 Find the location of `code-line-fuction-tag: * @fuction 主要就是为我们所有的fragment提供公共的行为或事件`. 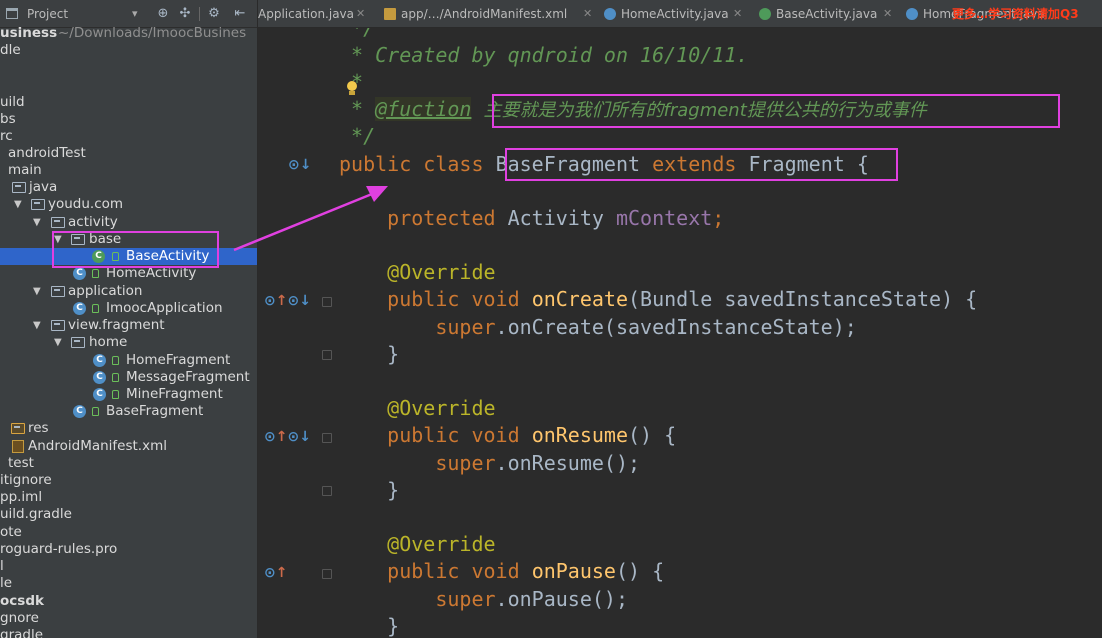

code-line-fuction-tag: * @fuction 主要就是为我们所有的fragment提供公共的行为或事件 is located at coordinates (633, 109).